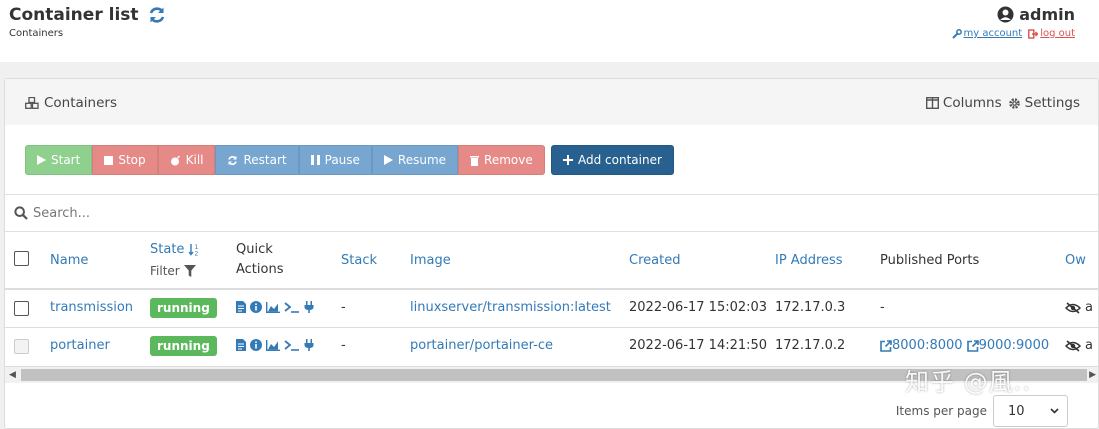 The height and width of the screenshot is (429, 1099). What do you see at coordinates (359, 260) in the screenshot?
I see `column-stack: Stack` at bounding box center [359, 260].